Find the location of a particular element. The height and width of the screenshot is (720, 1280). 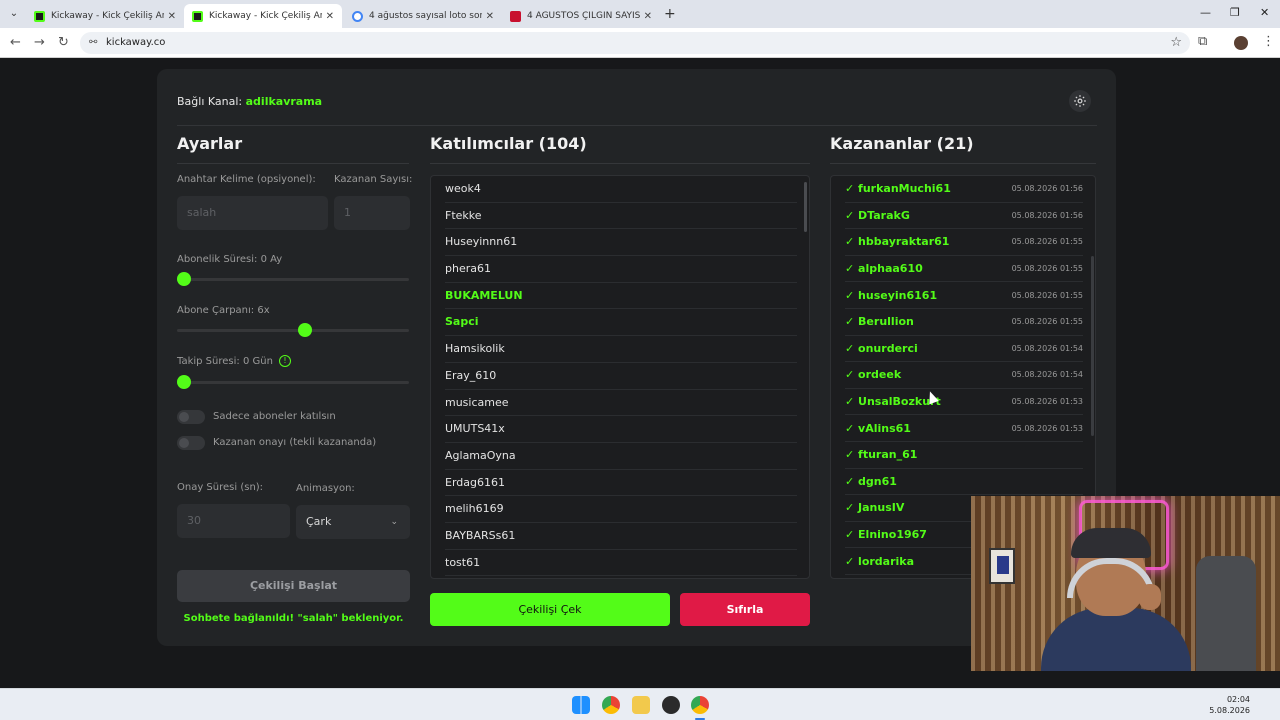

winner-name: ✓ hbbayraktar61 is located at coordinates (897, 242).